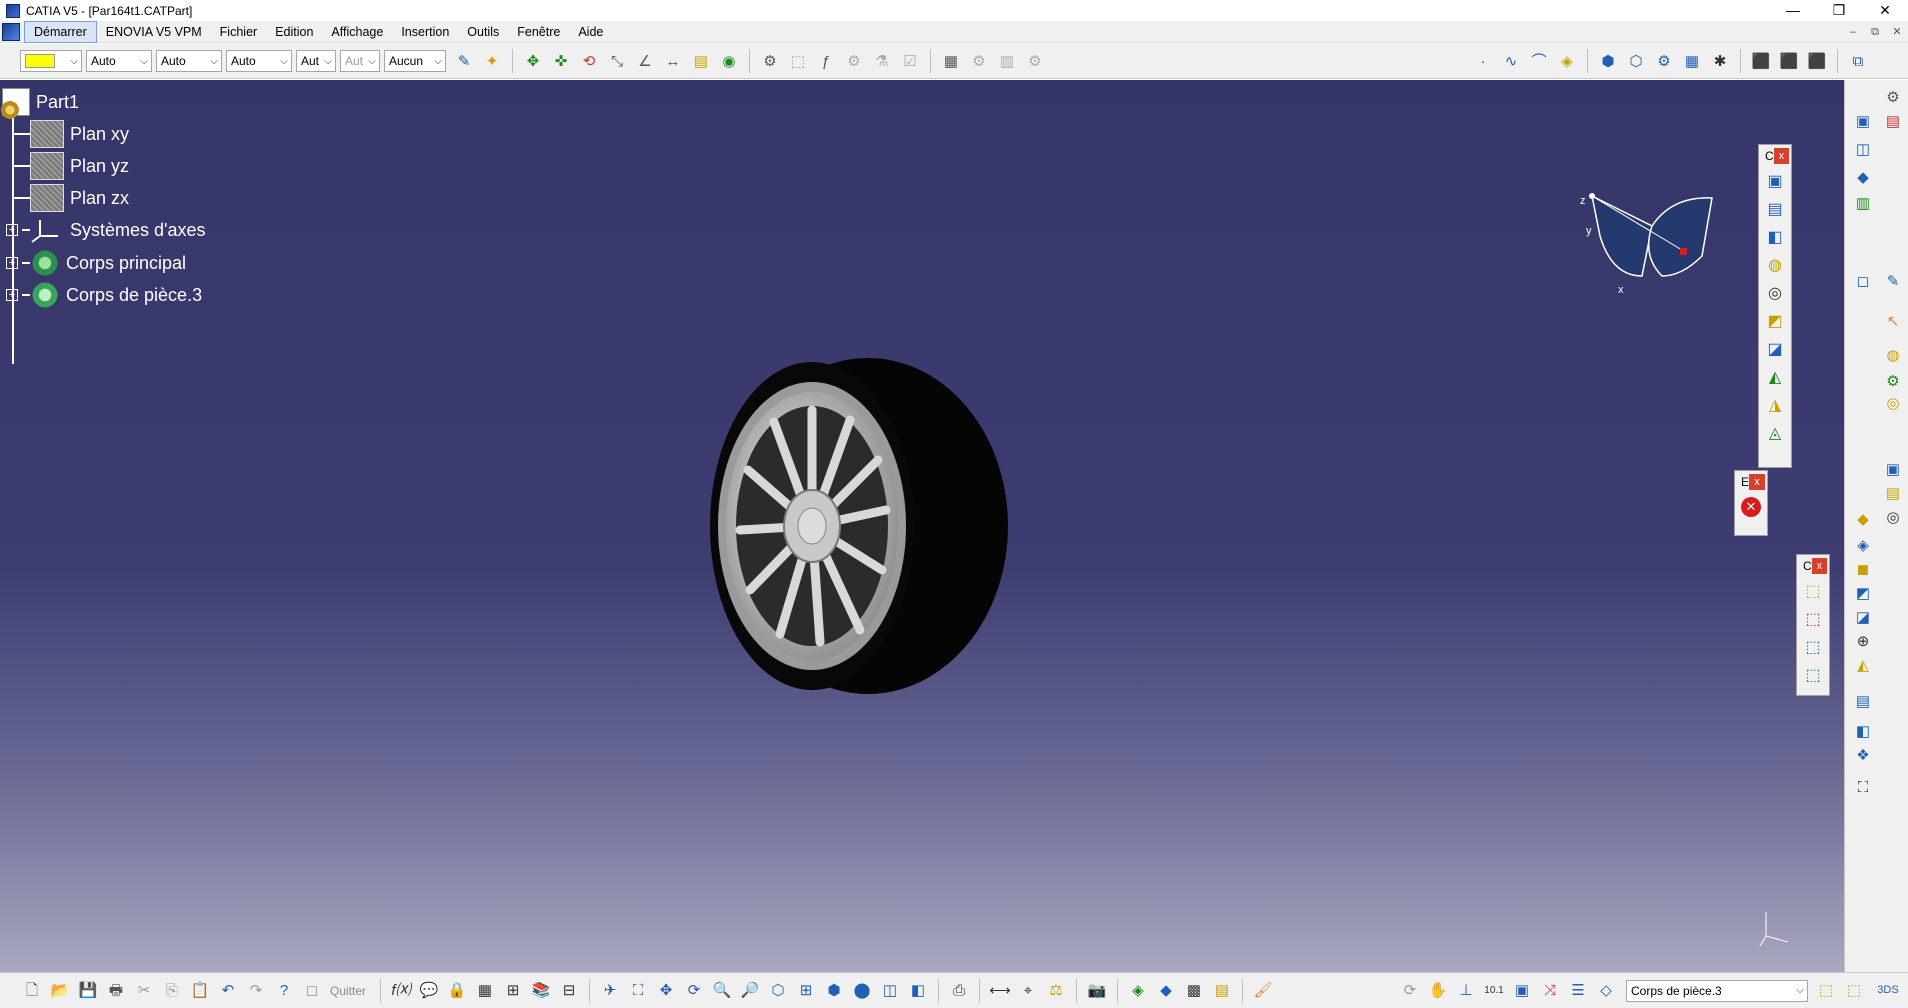  I want to click on render-style-2-icon: ⬛, so click(1789, 61).